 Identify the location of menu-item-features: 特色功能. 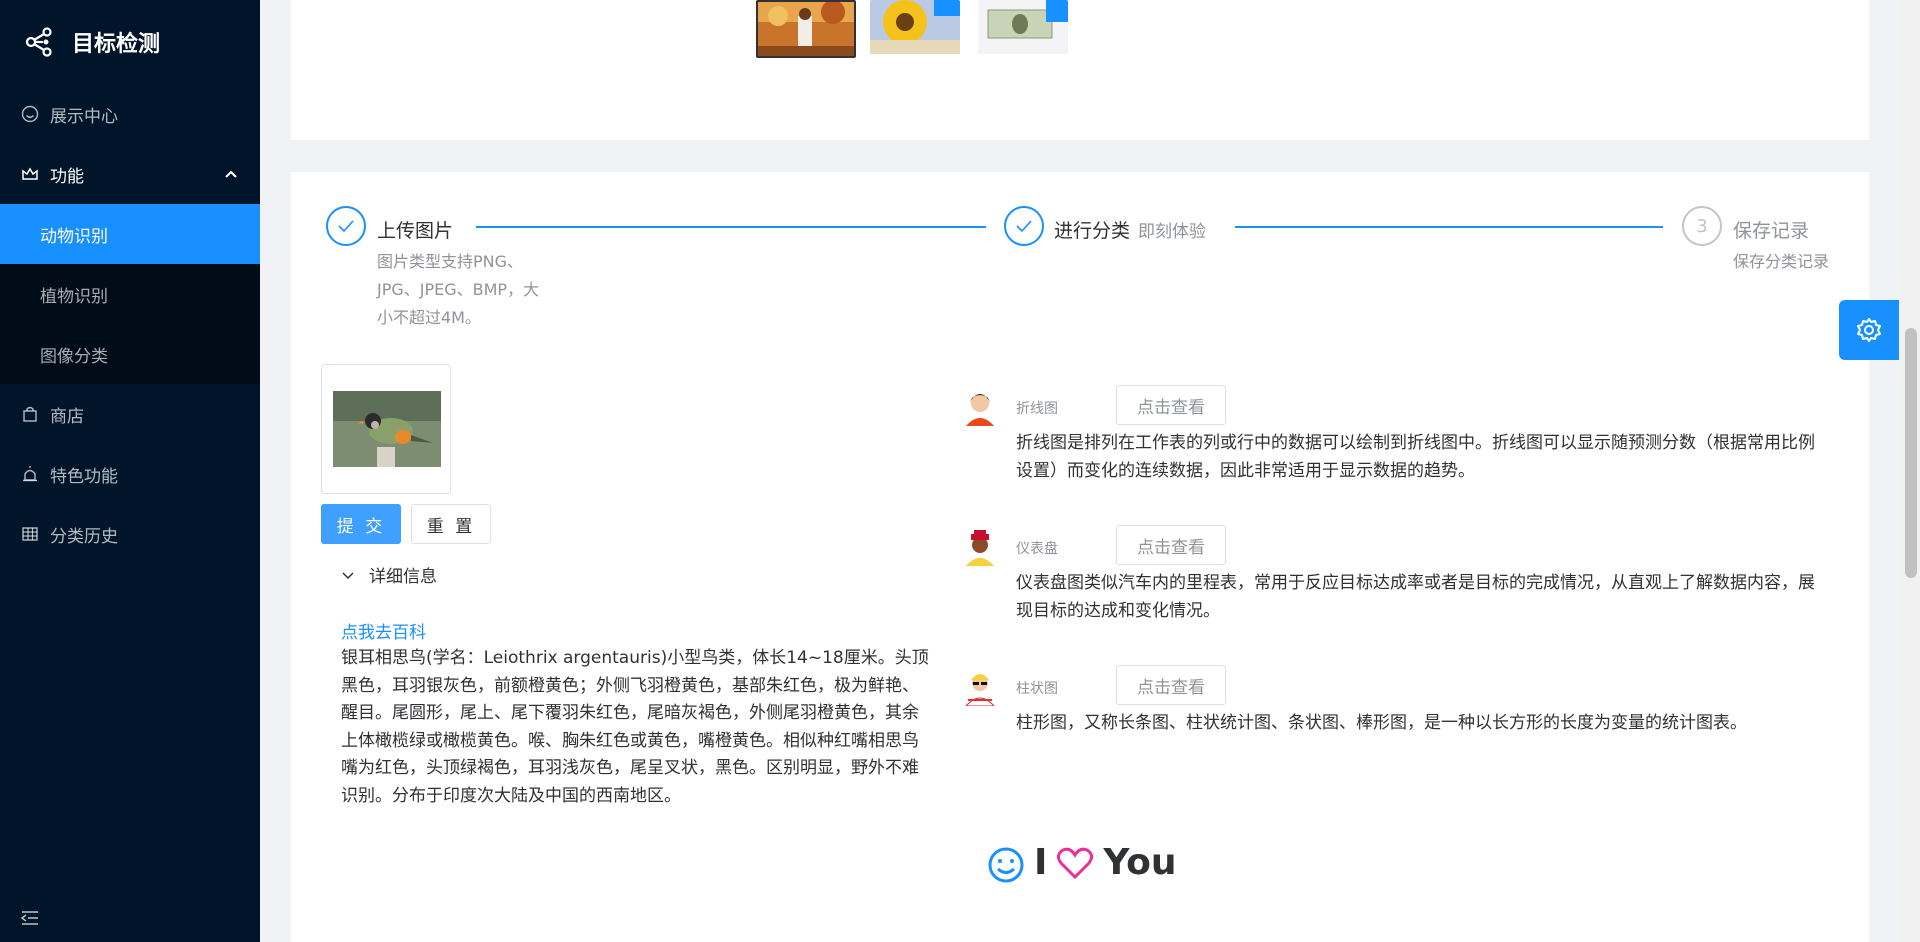
(130, 474).